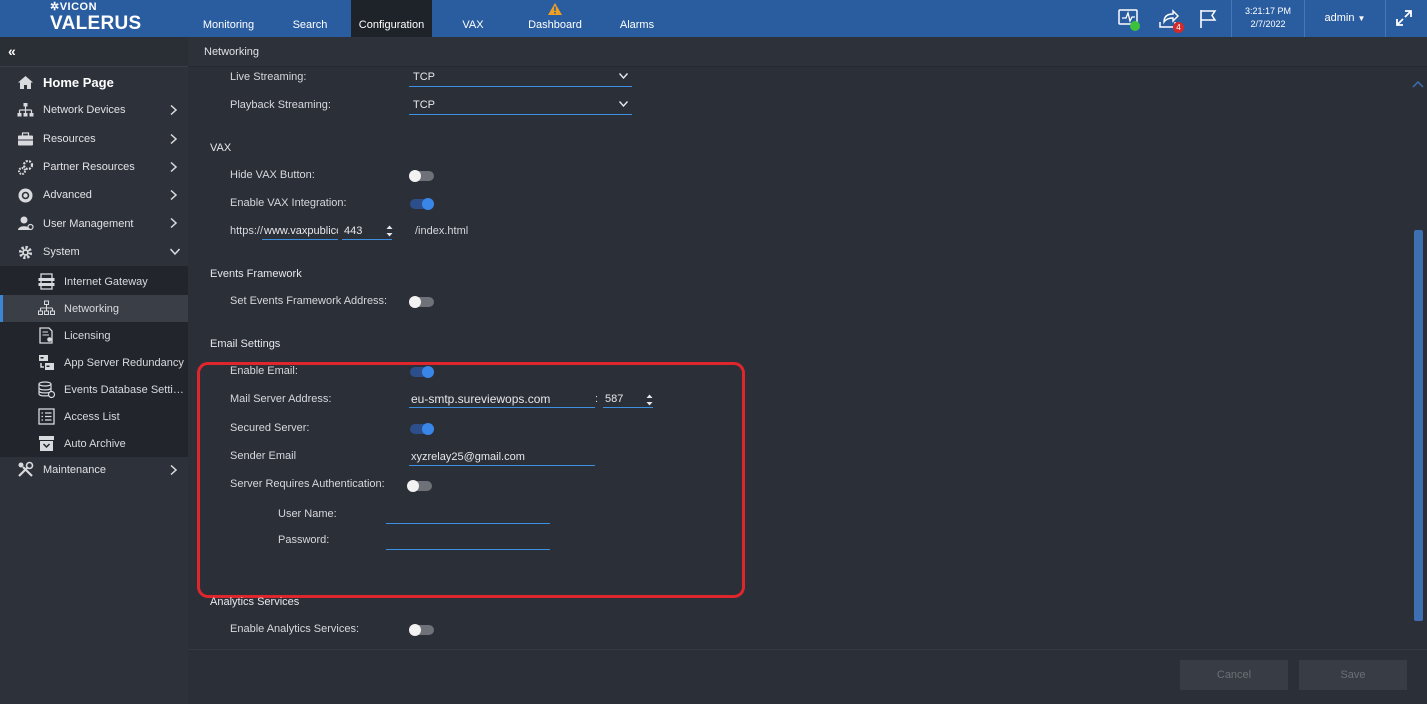 The image size is (1427, 704). I want to click on sidebar-item-system: System, so click(94, 252).